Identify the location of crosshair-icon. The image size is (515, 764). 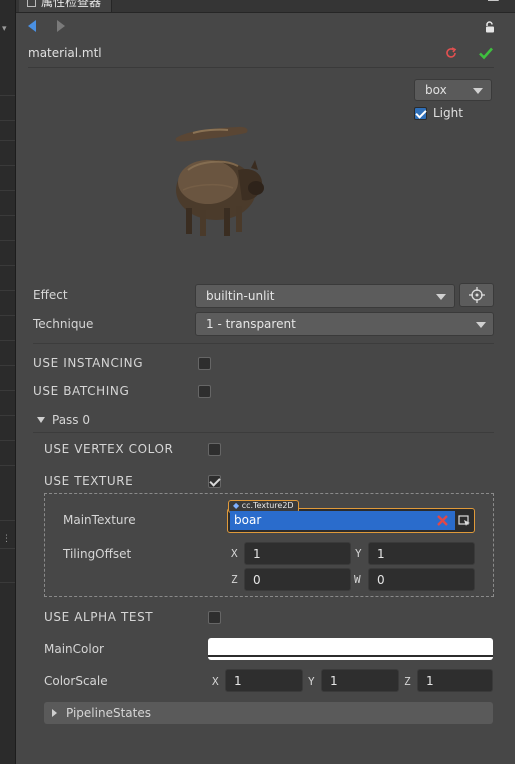
(477, 295).